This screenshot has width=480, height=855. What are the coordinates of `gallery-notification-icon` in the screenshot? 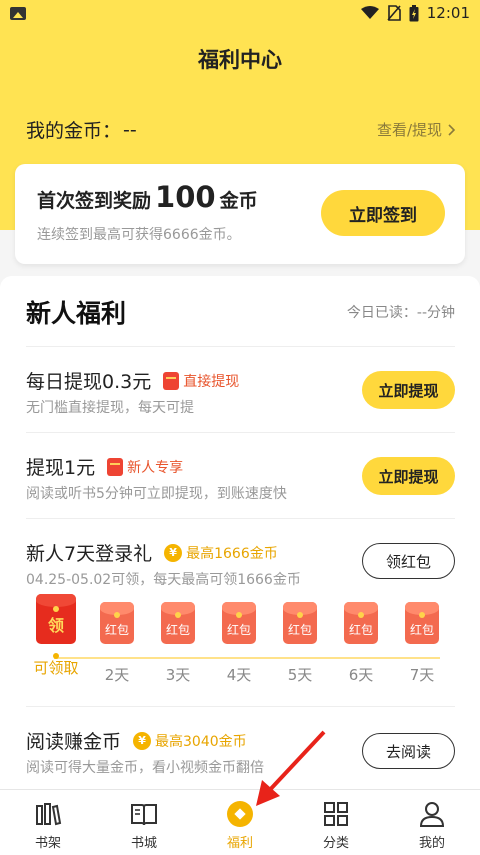 It's located at (18, 13).